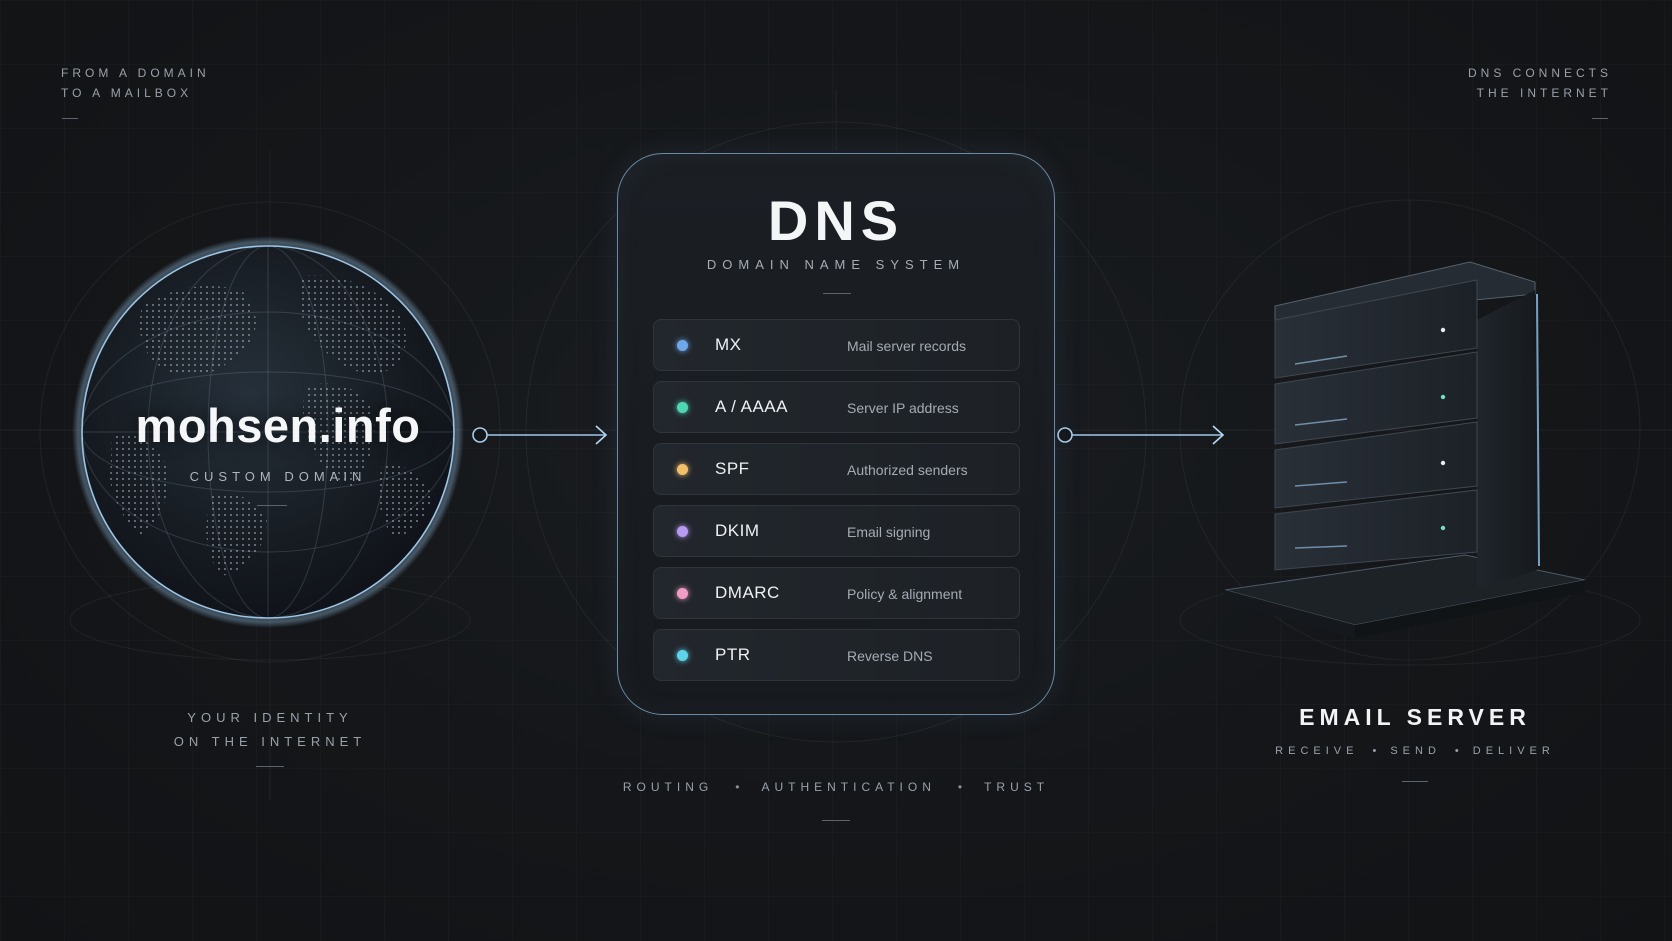 Image resolution: width=1672 pixels, height=941 pixels. What do you see at coordinates (836, 469) in the screenshot?
I see `dns-record-row: SPF Authorized senders` at bounding box center [836, 469].